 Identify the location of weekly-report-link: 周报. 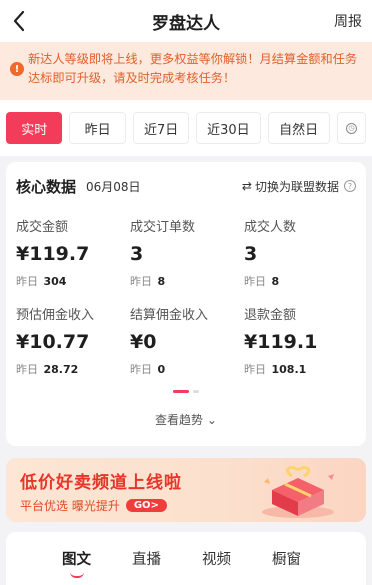
(348, 21).